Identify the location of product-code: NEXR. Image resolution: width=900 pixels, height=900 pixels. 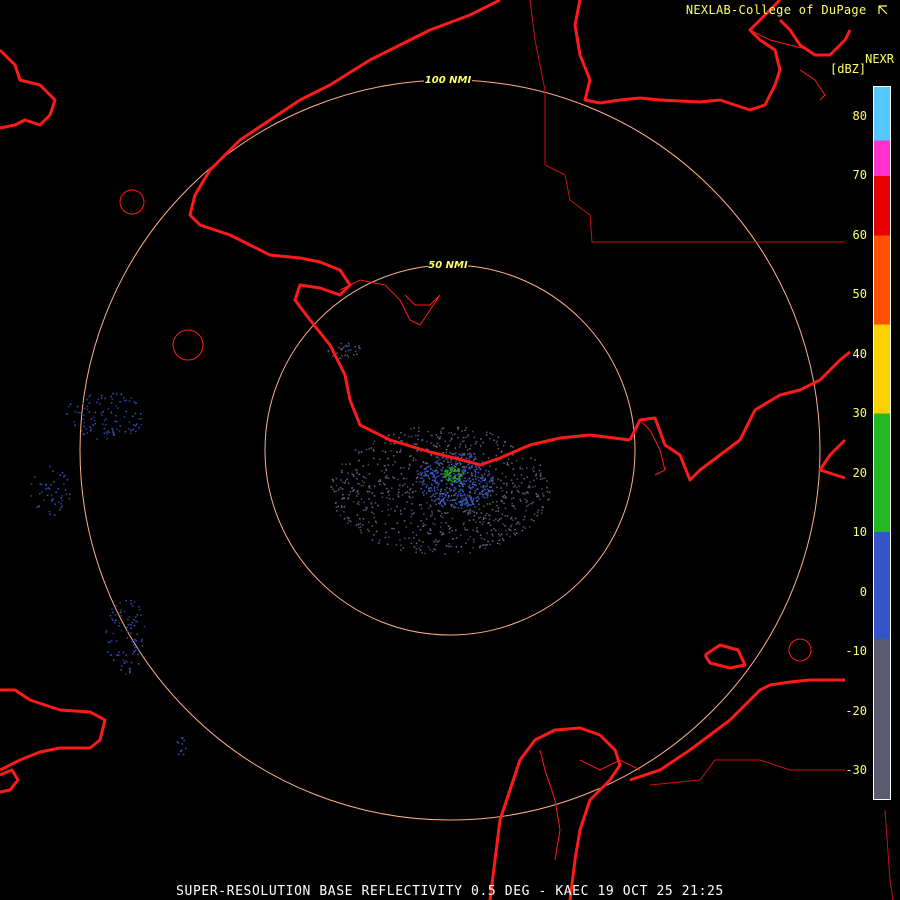
(879, 59).